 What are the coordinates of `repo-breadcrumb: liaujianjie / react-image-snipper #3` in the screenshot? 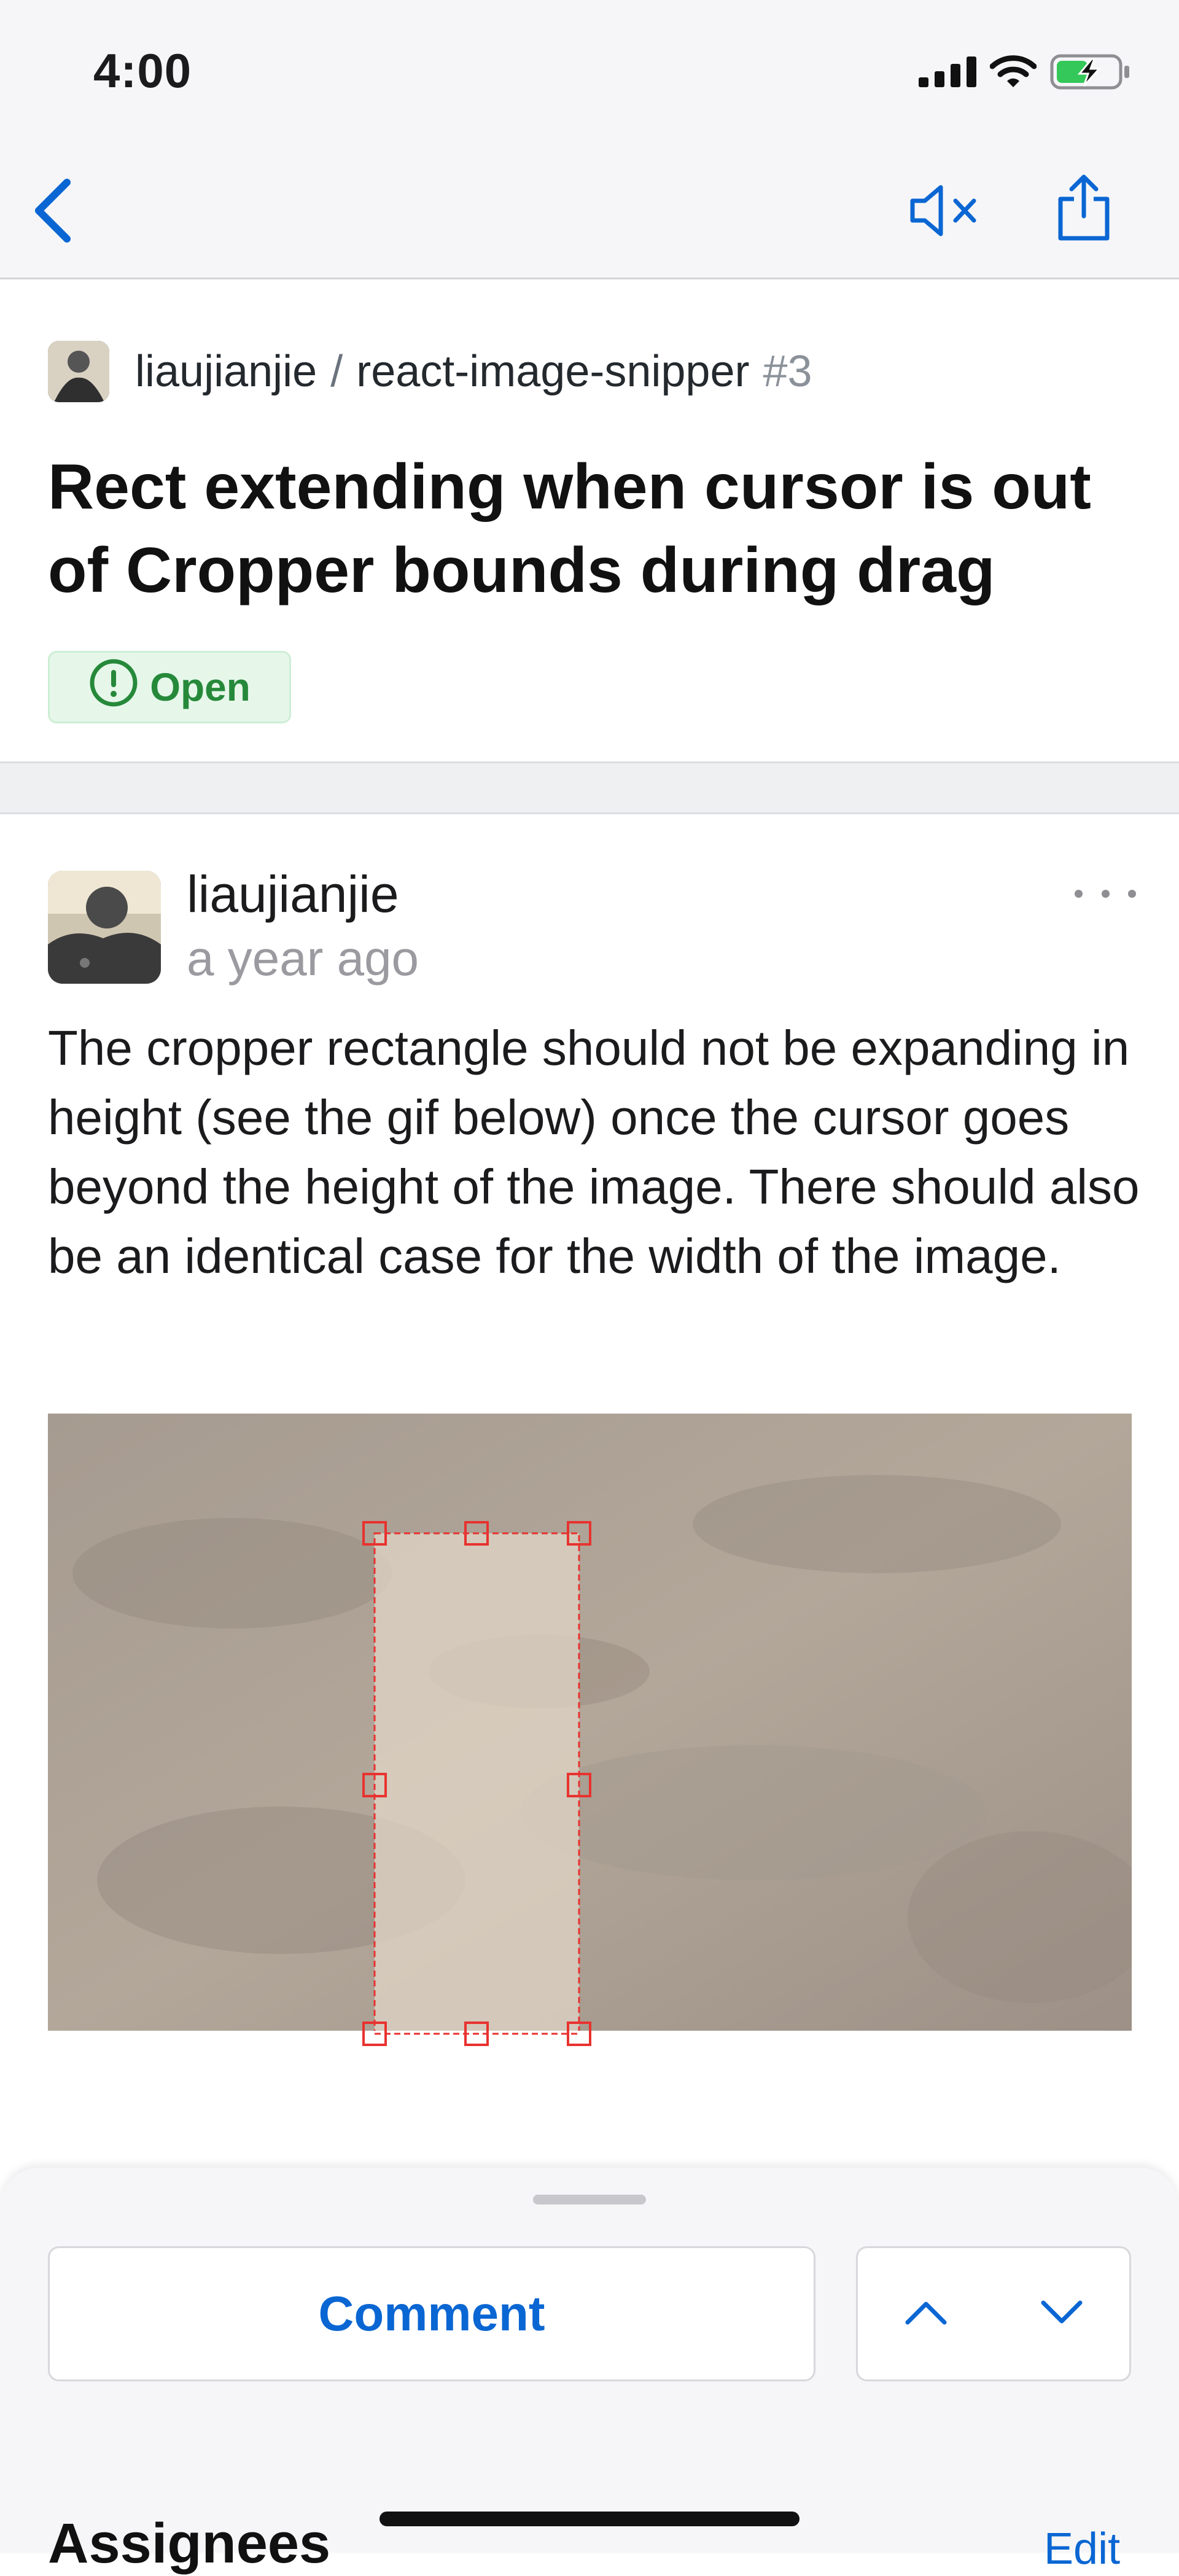 It's located at (430, 371).